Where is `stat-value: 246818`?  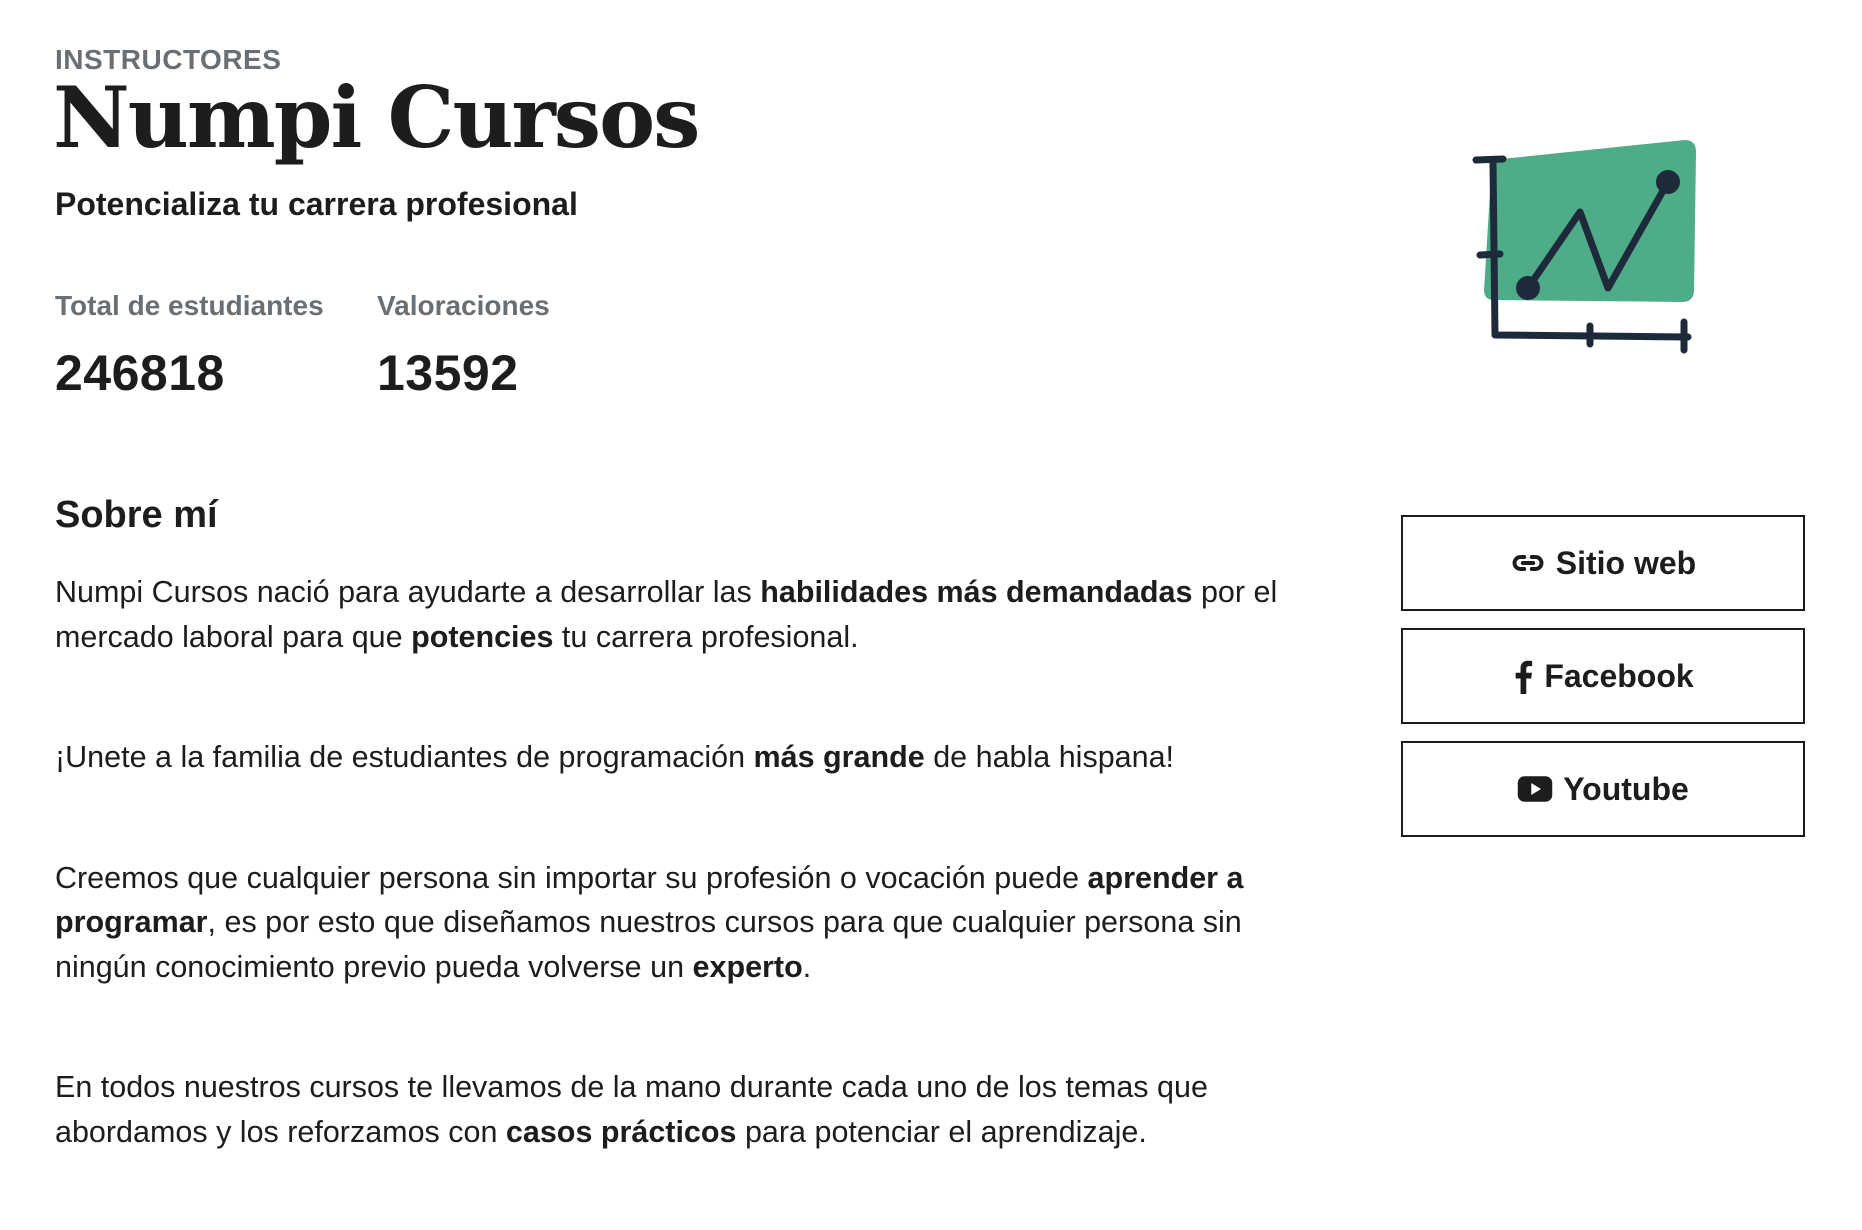 stat-value: 246818 is located at coordinates (140, 373).